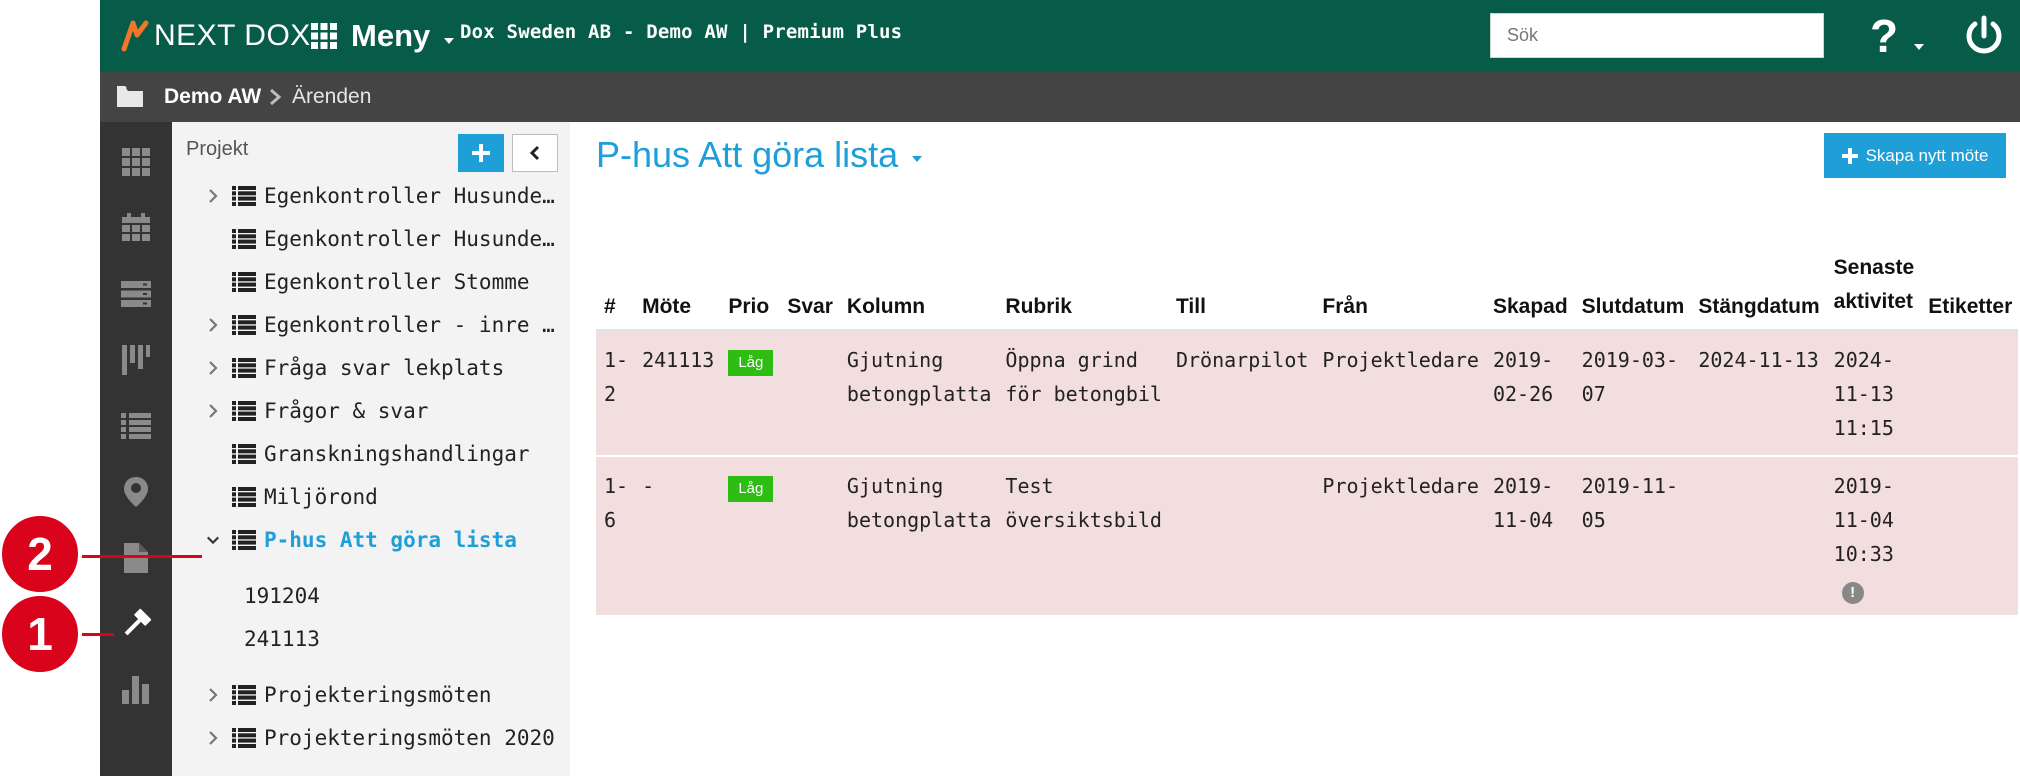 This screenshot has width=2020, height=776. I want to click on col-header: Slutdatum, so click(1632, 288).